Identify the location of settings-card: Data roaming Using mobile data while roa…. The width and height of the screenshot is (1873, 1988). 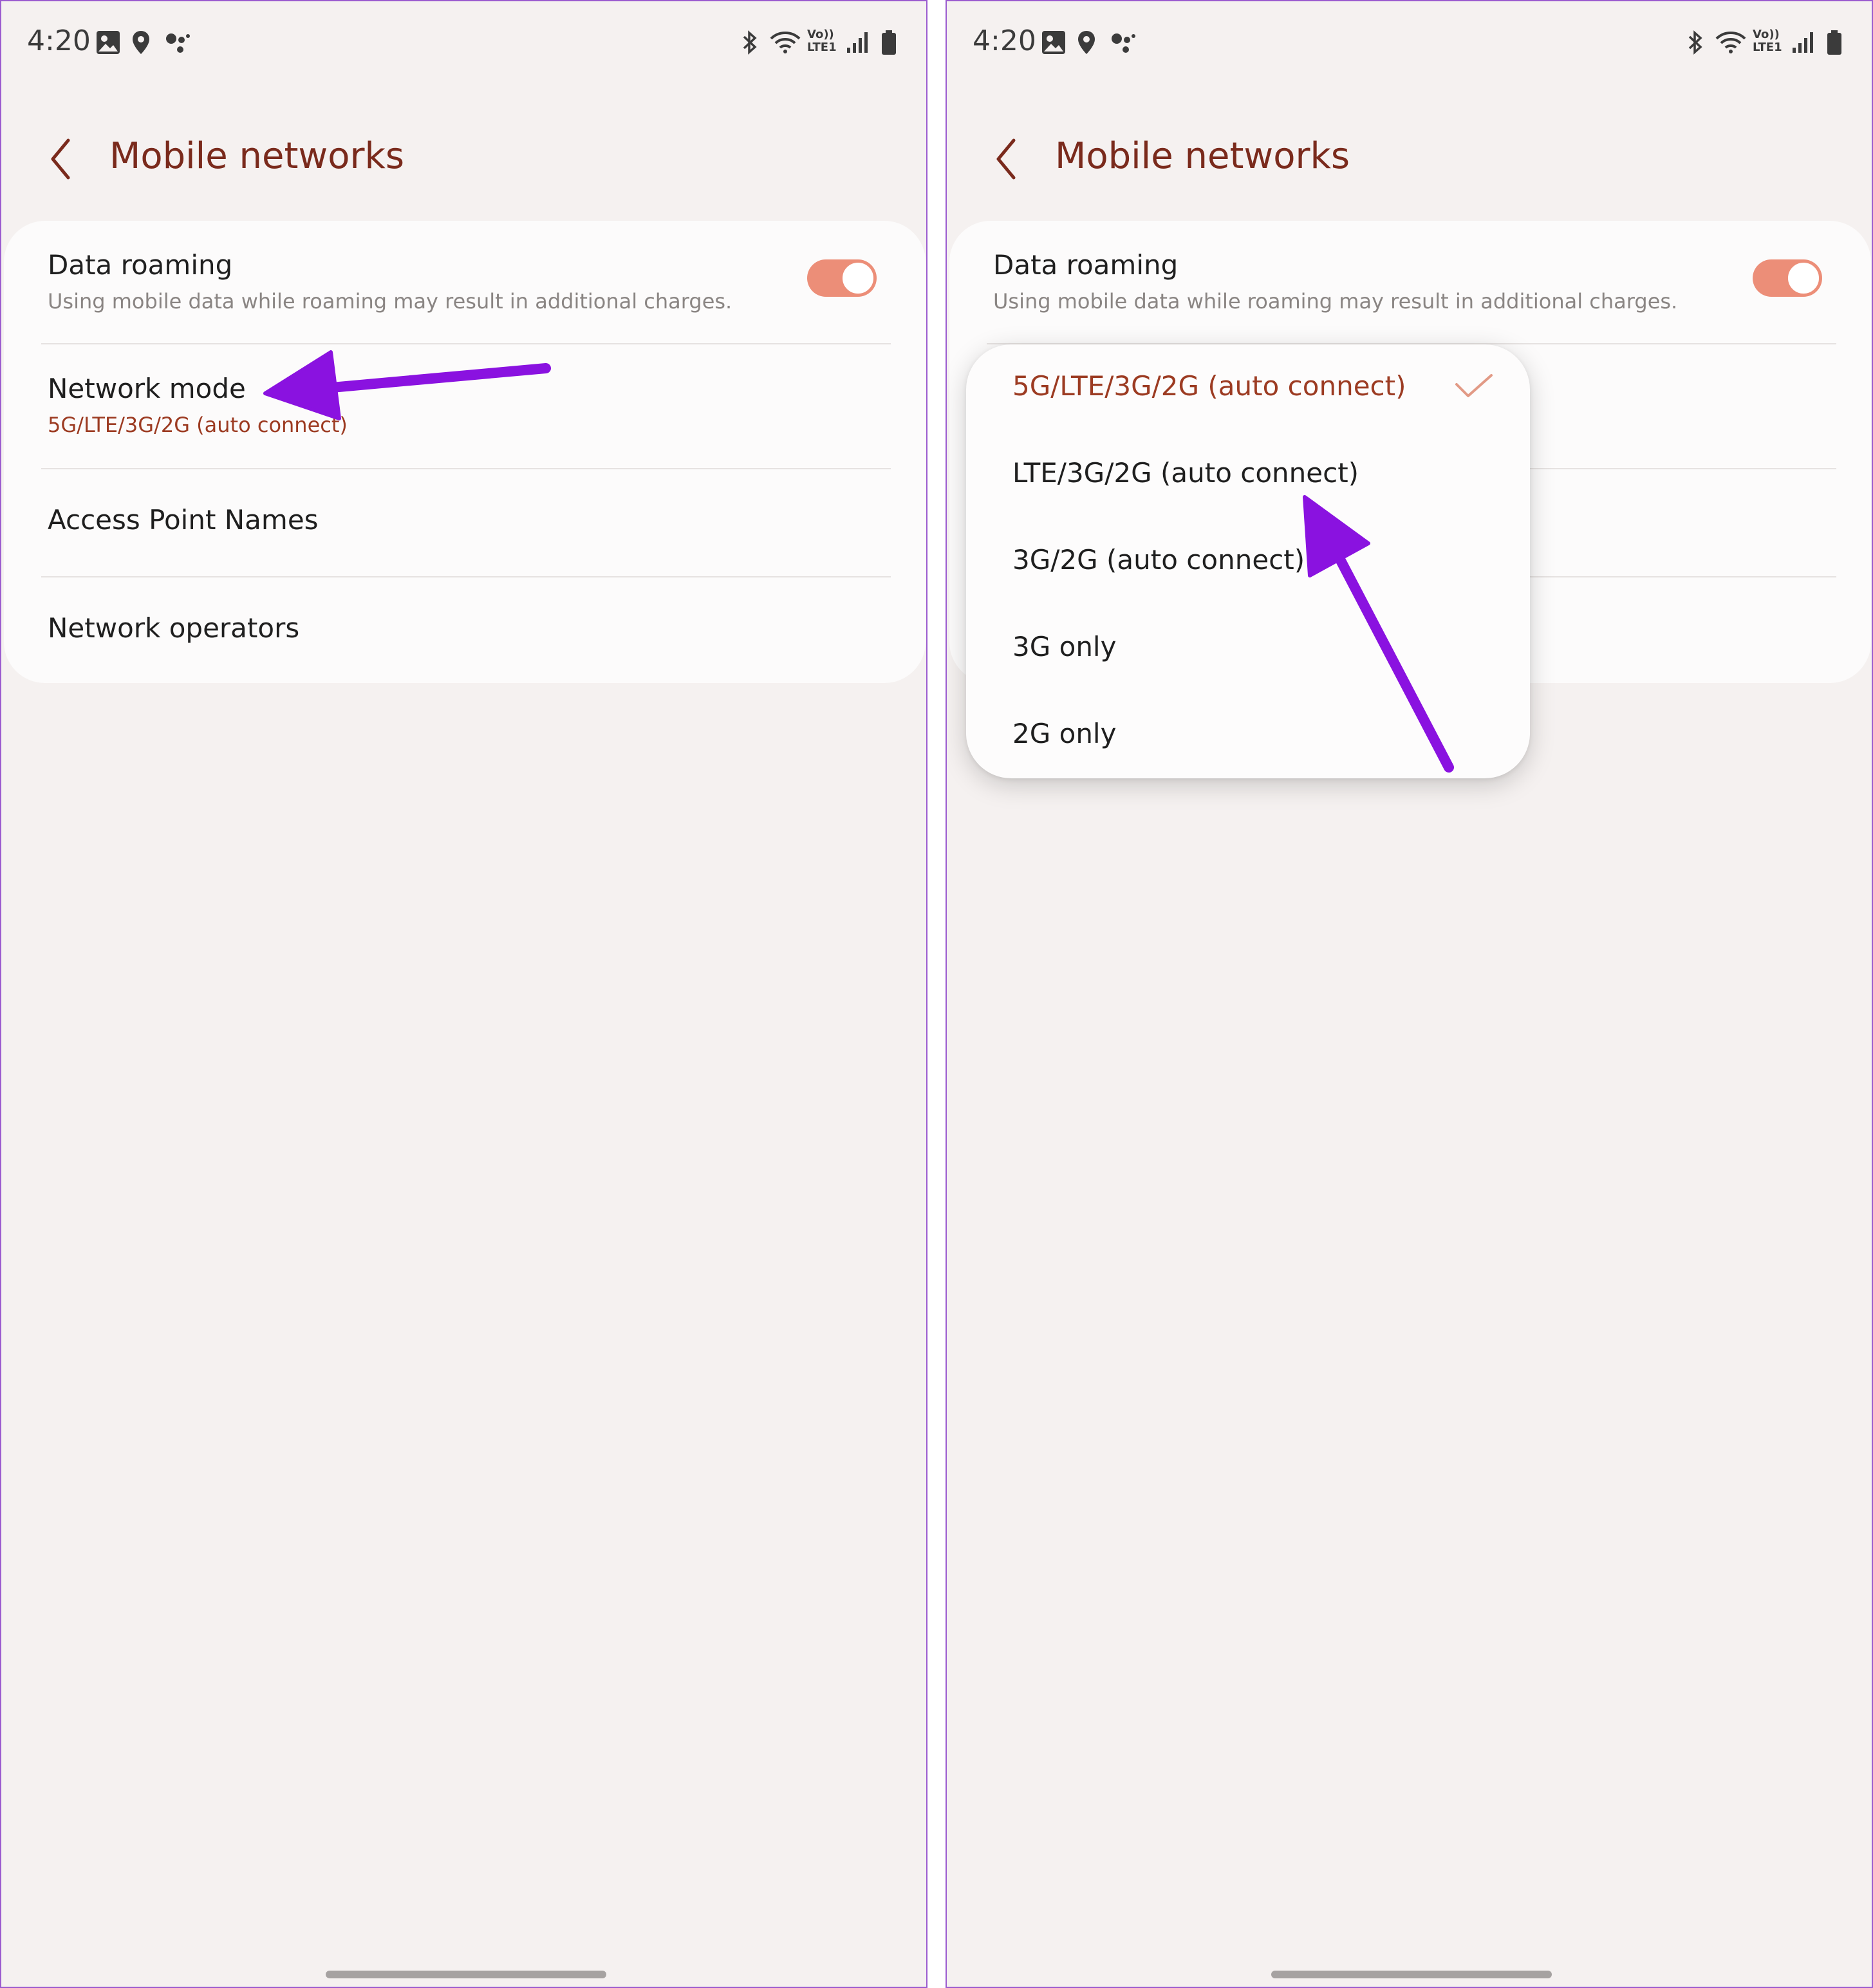
(465, 452).